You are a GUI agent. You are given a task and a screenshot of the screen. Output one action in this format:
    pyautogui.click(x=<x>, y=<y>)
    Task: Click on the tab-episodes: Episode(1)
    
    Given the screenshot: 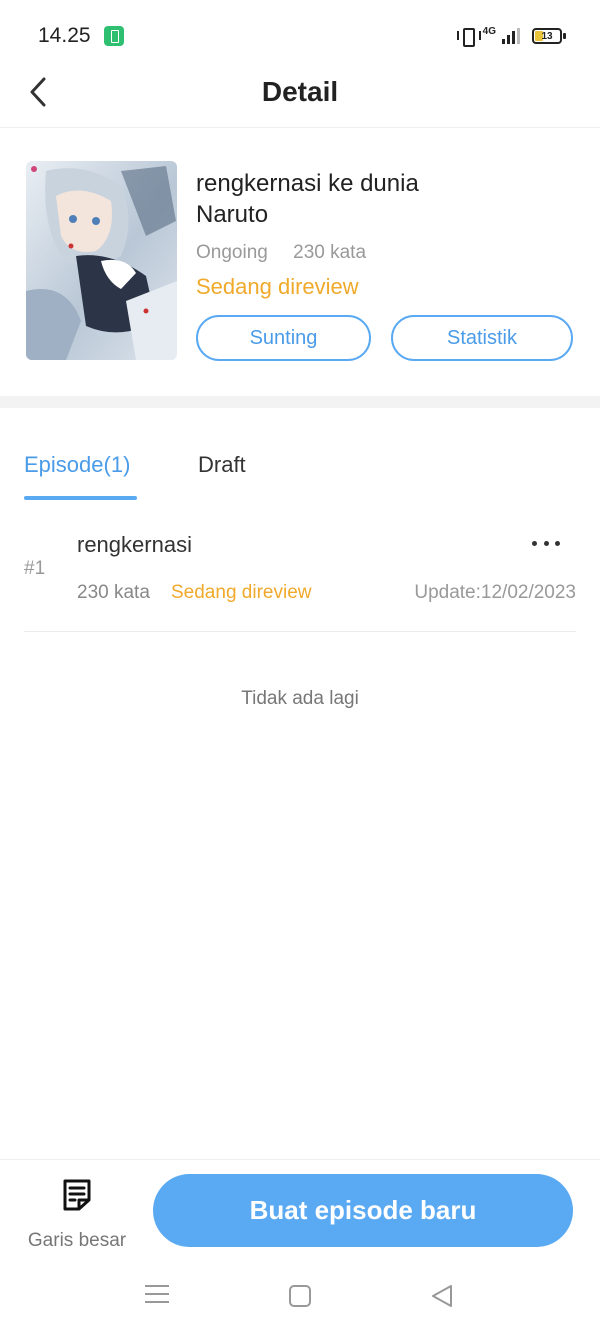 What is the action you would take?
    pyautogui.click(x=77, y=465)
    